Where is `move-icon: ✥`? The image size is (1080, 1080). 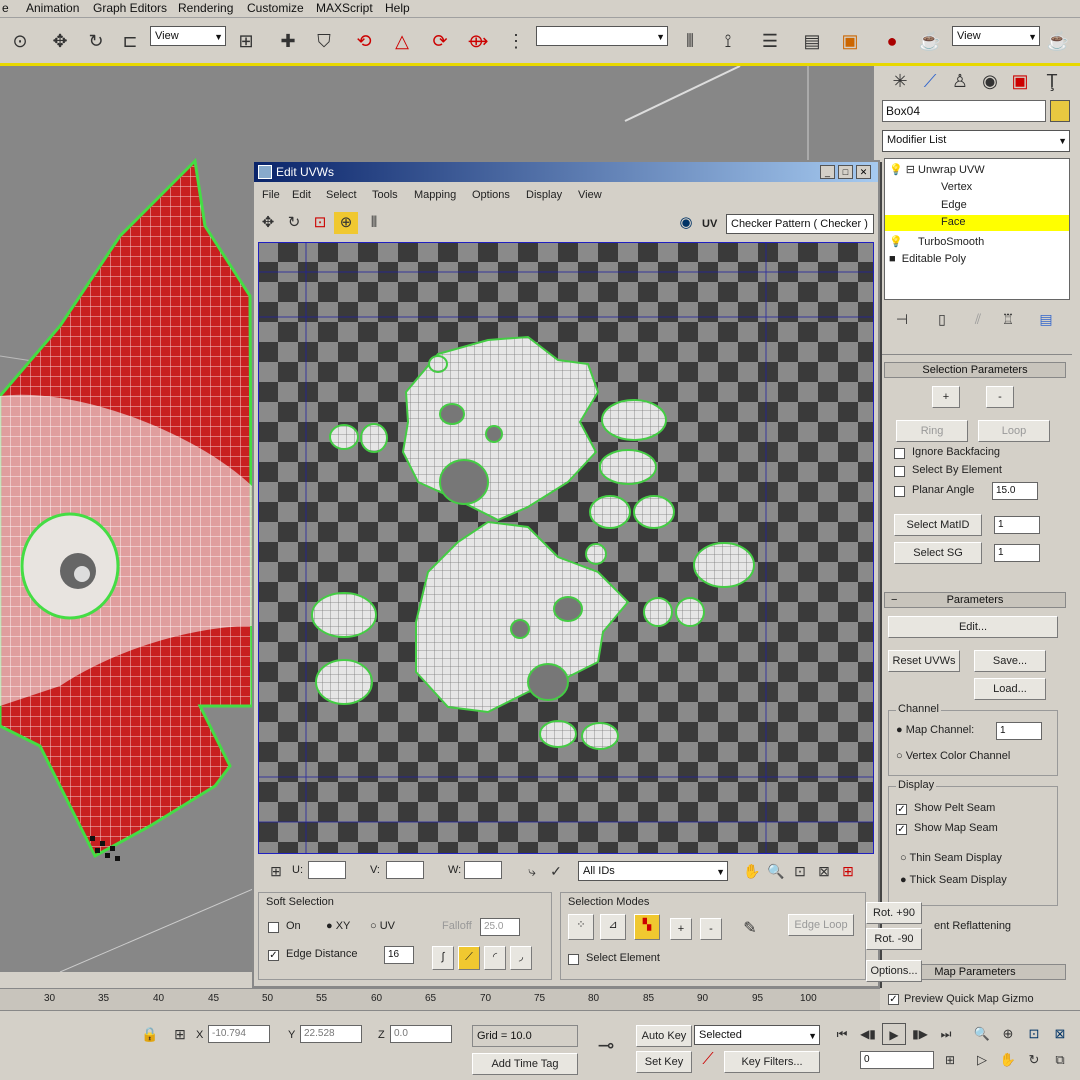 move-icon: ✥ is located at coordinates (60, 41).